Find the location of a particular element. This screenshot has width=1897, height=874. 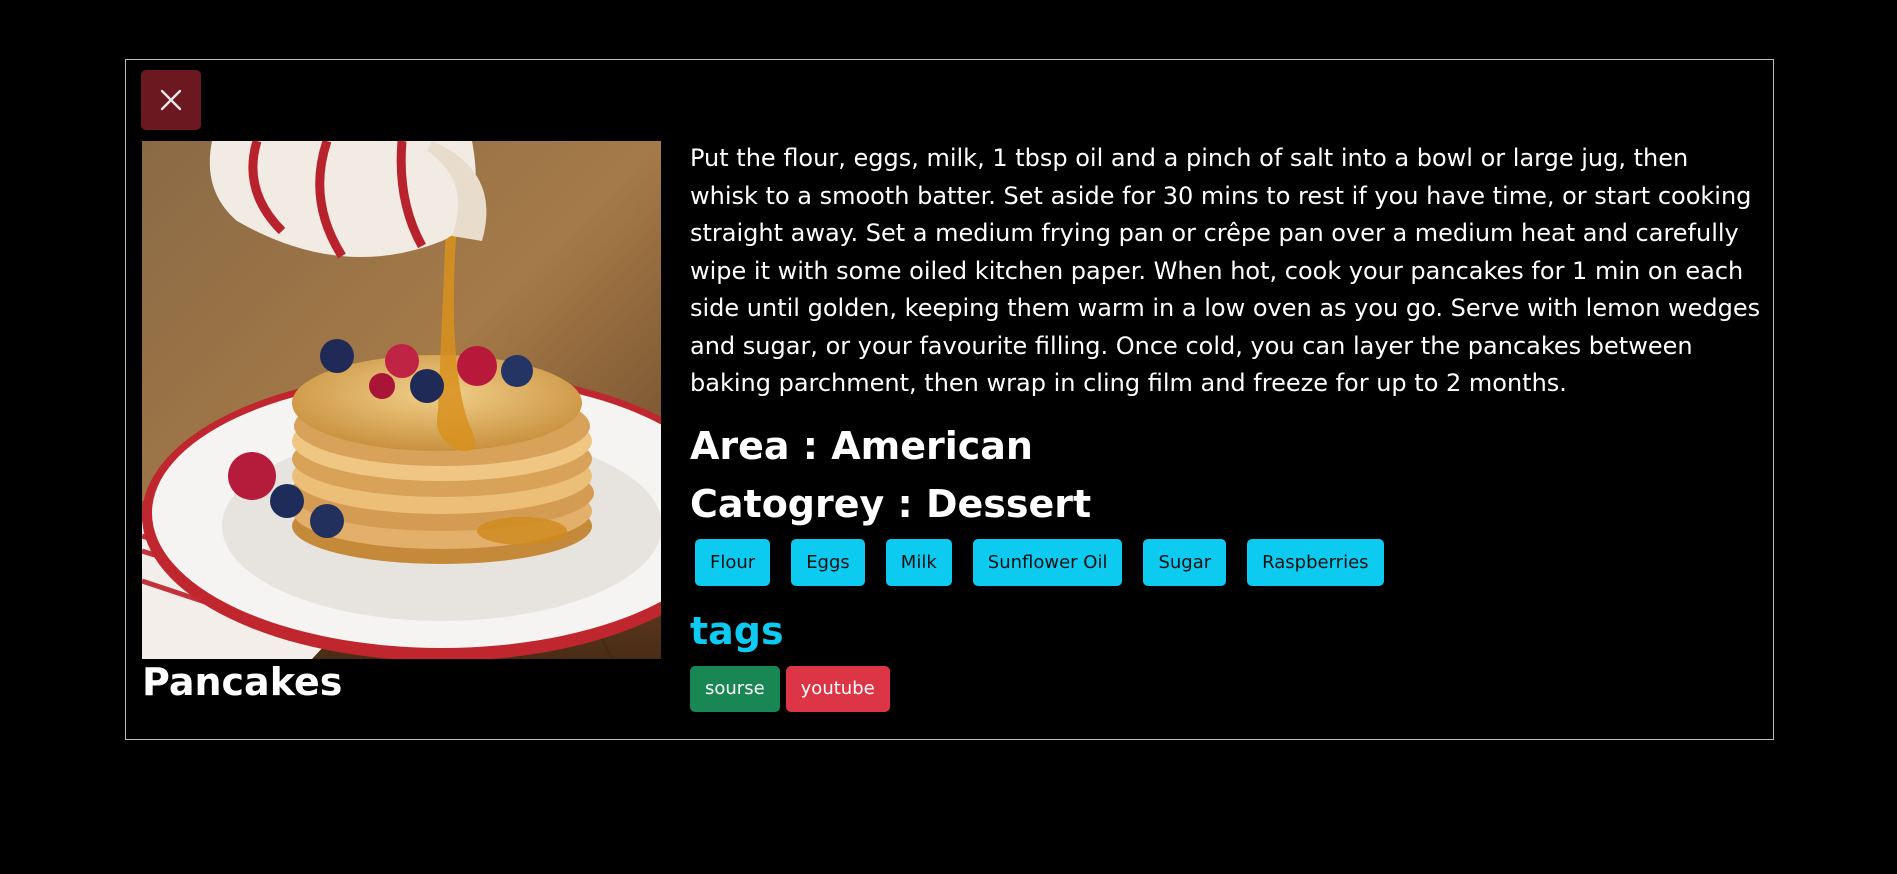

ingredient-badge: Raspberries is located at coordinates (1315, 562).